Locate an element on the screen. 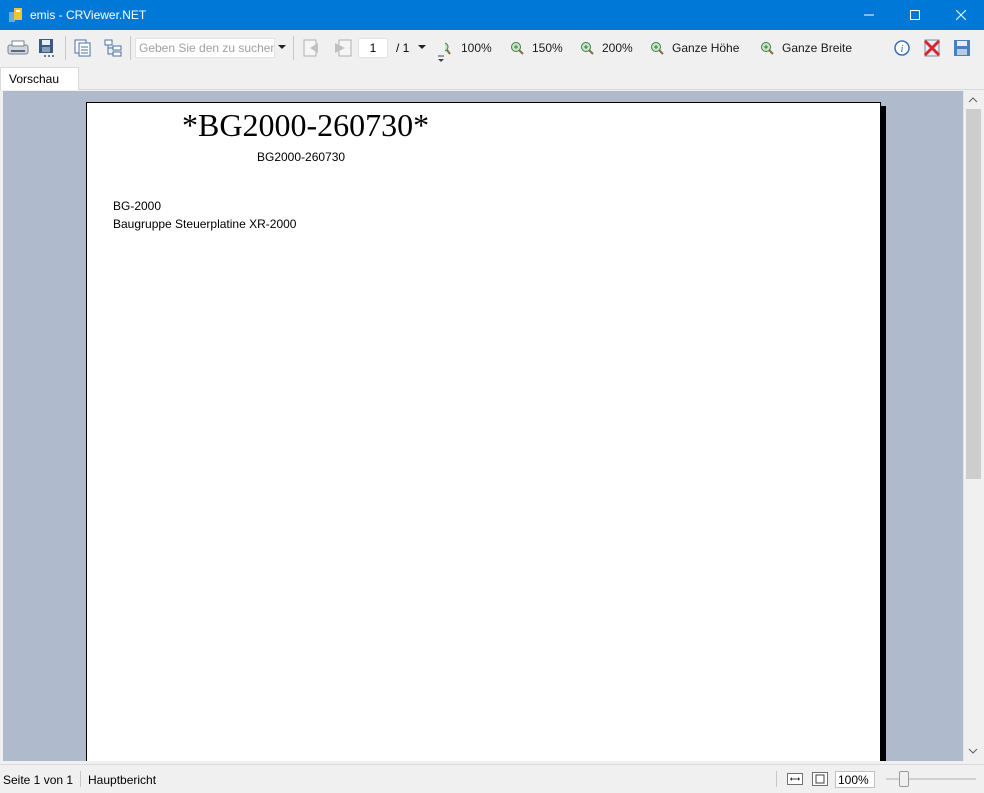  zoom-level-field: 100% is located at coordinates (855, 779).